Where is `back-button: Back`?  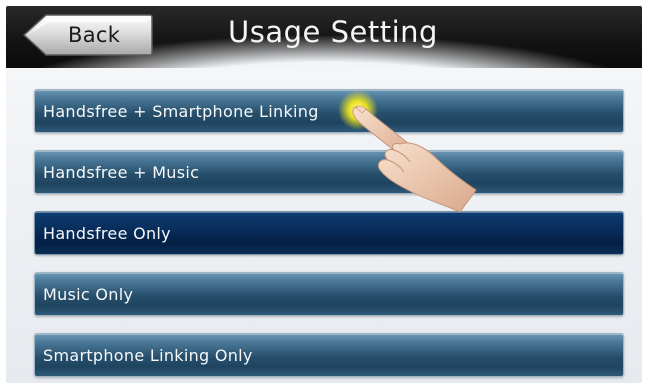
back-button: Back is located at coordinates (88, 35).